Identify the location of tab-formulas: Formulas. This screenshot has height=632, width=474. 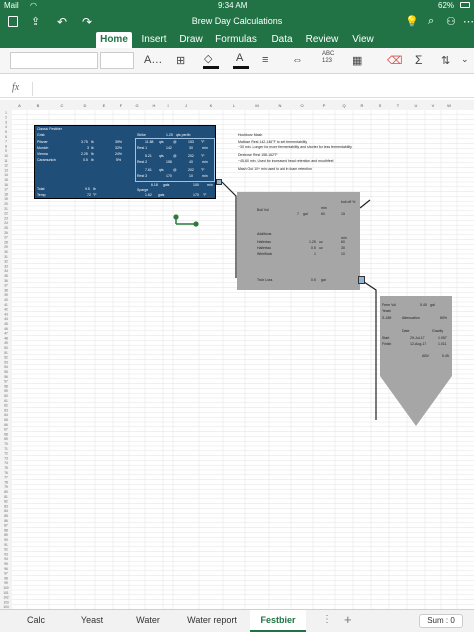
(236, 40).